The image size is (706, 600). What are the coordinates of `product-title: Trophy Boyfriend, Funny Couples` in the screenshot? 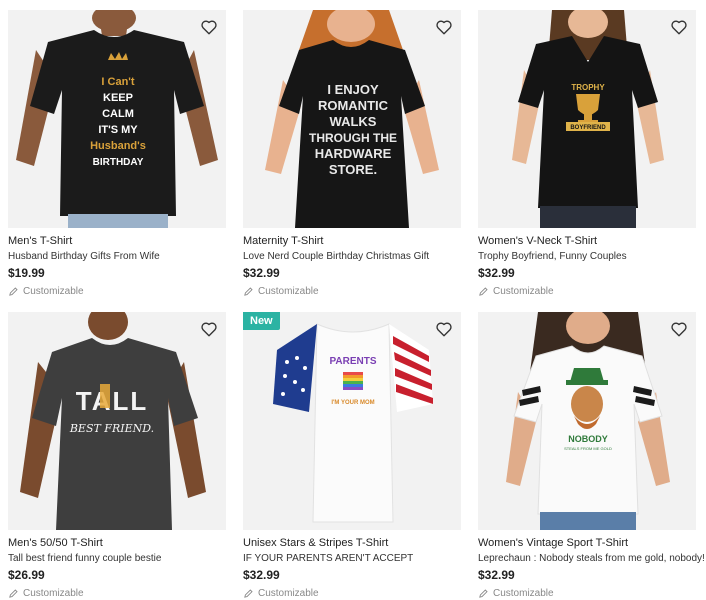 It's located at (552, 256).